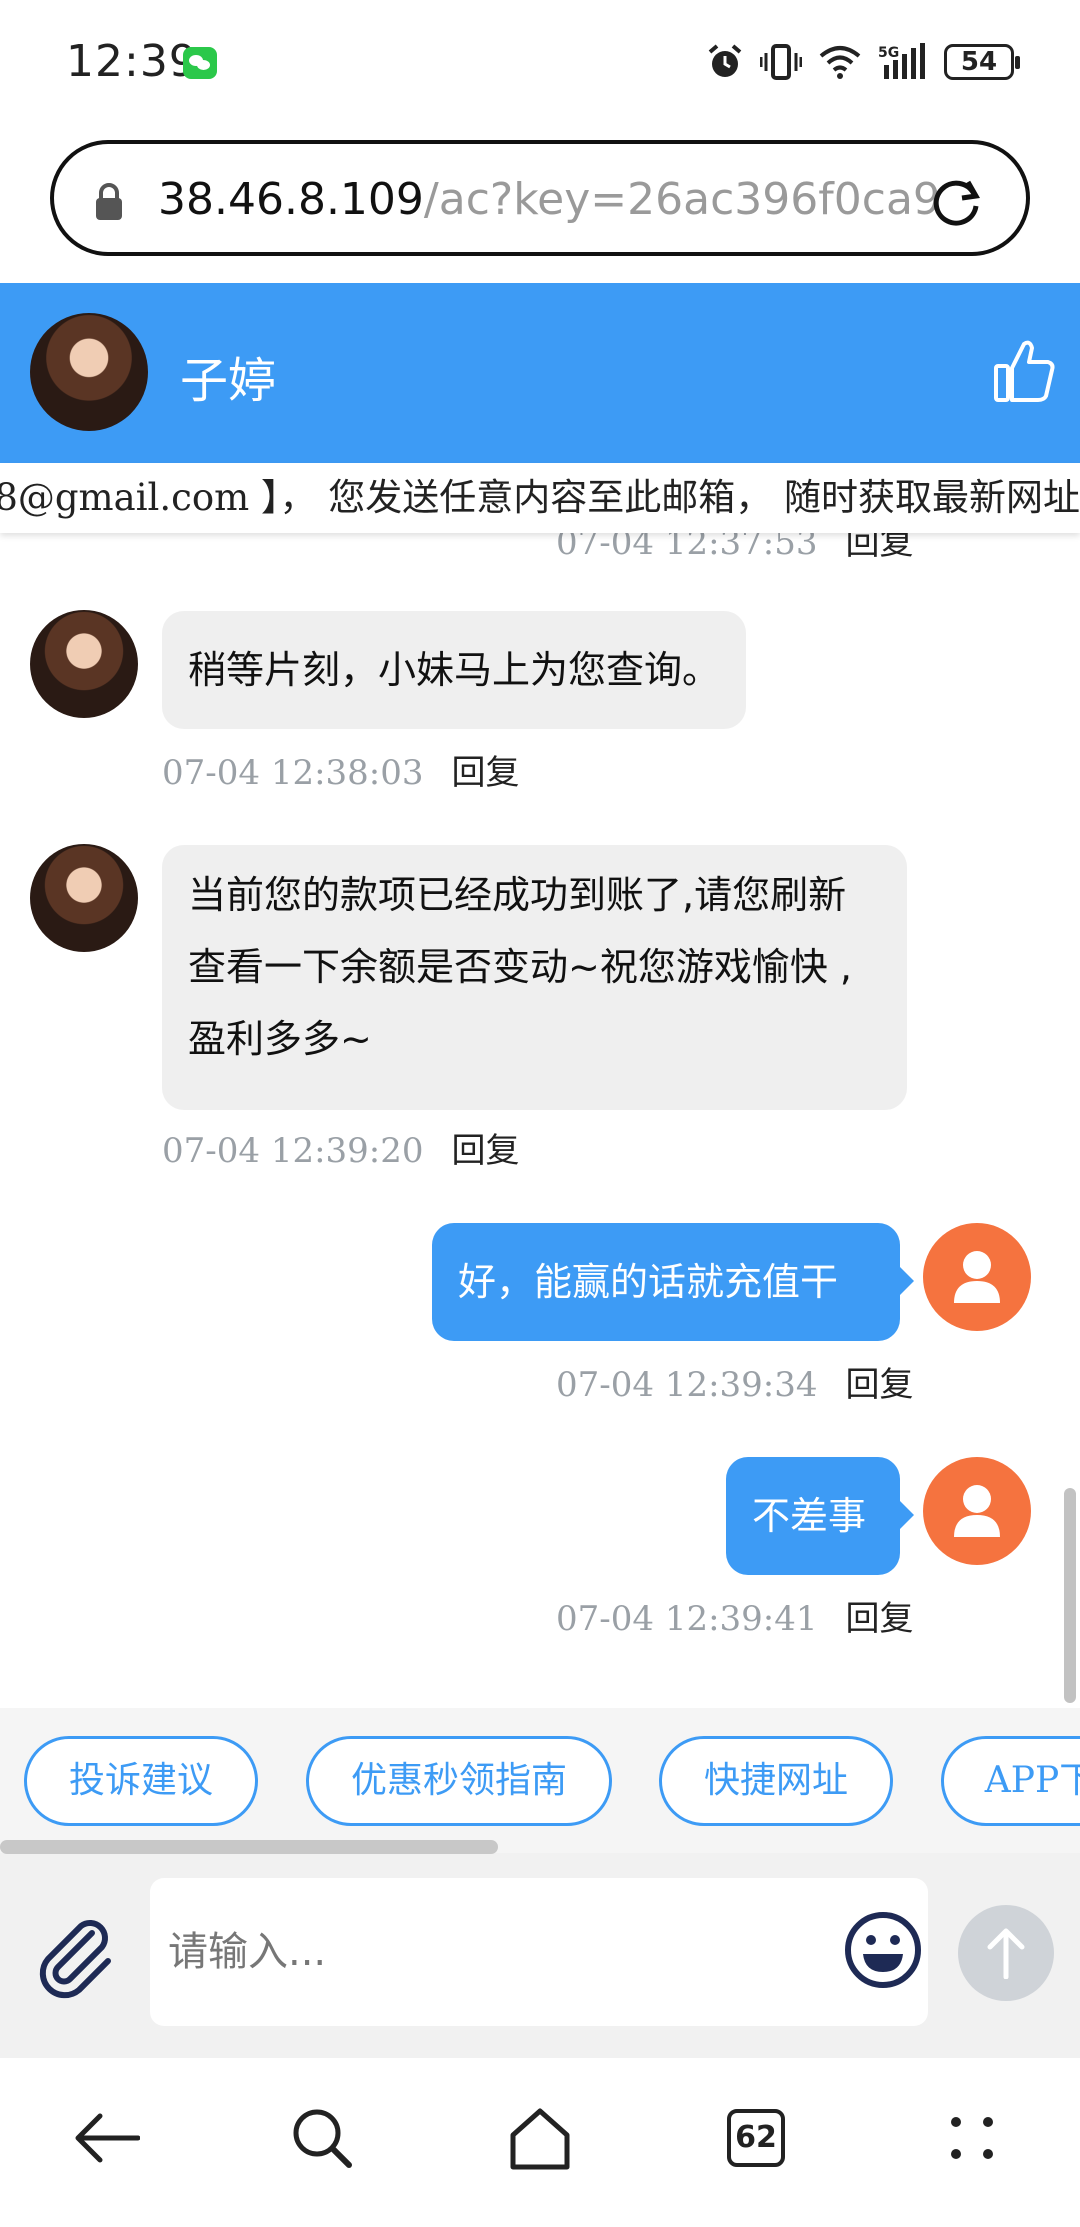 The width and height of the screenshot is (1080, 2227). I want to click on quick-reply-promo-guide: 优惠秒领指南, so click(459, 1781).